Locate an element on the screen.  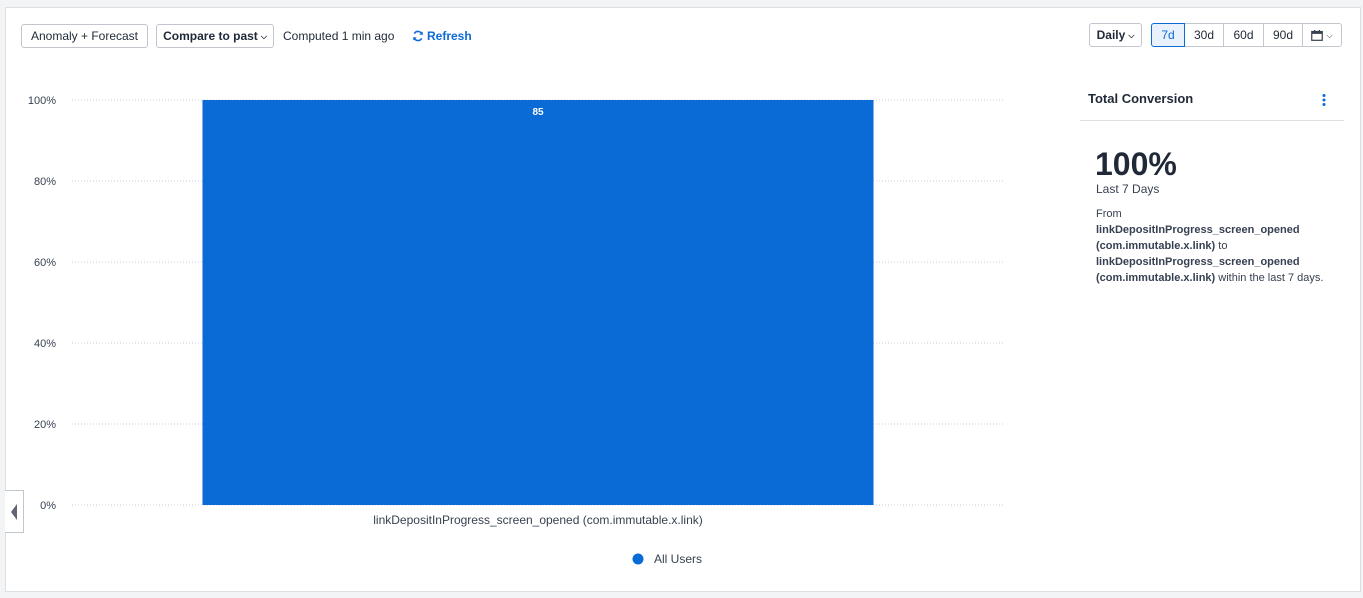
legend-marker is located at coordinates (638, 559).